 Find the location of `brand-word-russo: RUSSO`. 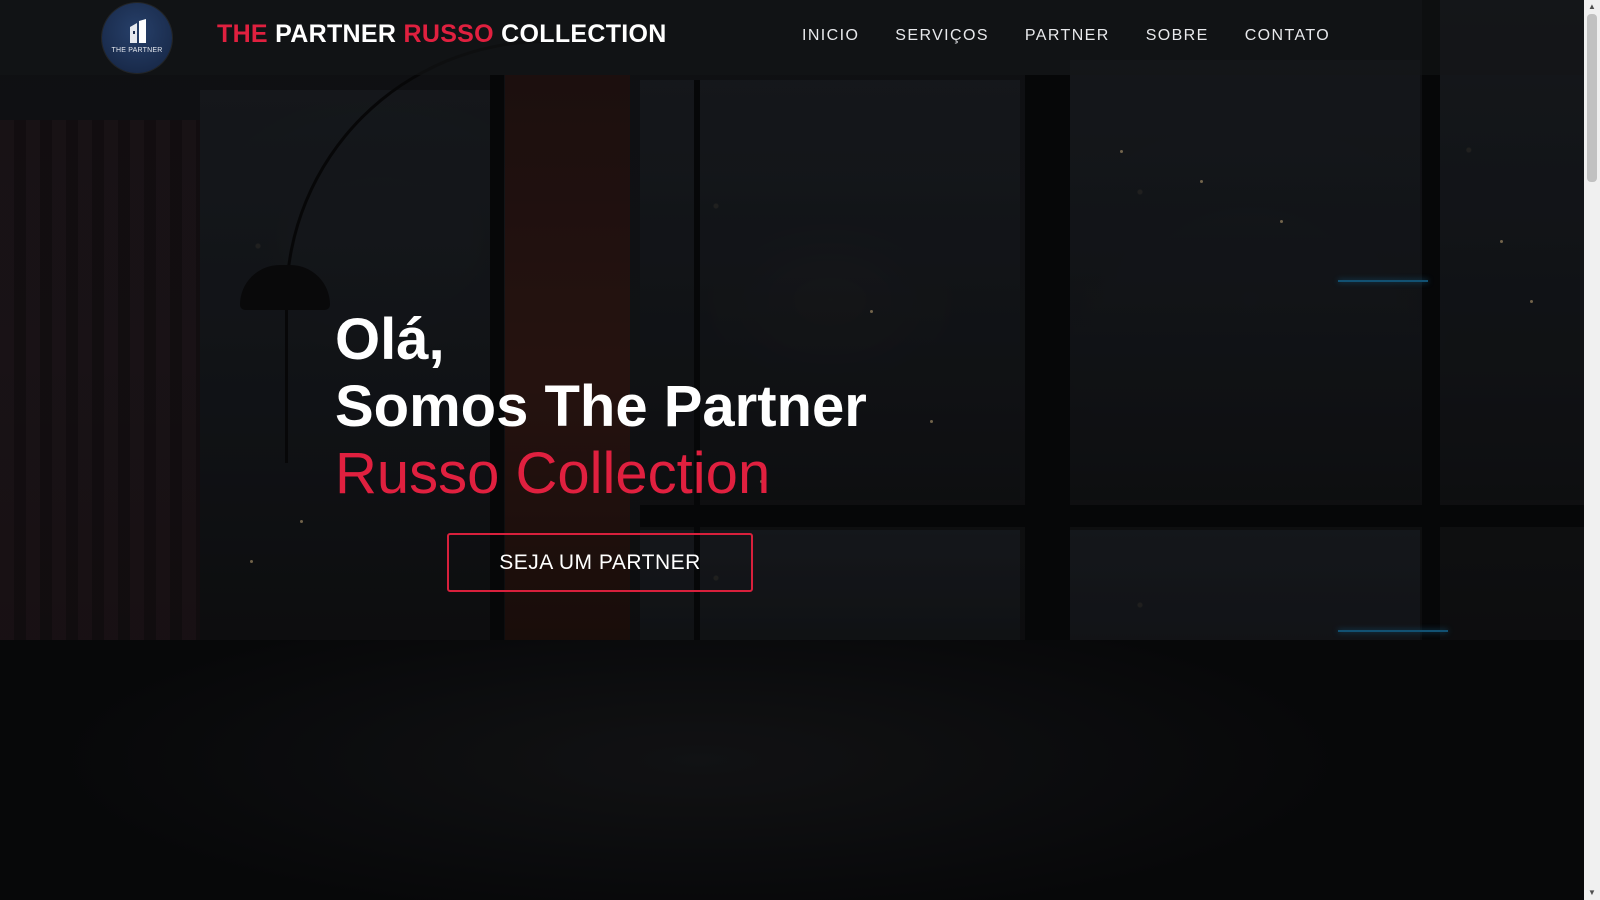

brand-word-russo: RUSSO is located at coordinates (448, 34).